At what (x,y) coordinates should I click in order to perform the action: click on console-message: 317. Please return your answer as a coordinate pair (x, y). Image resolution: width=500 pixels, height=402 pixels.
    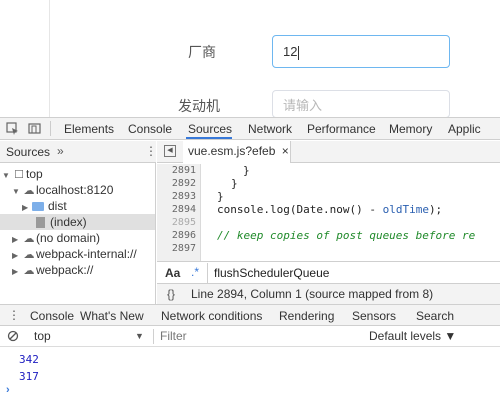
    Looking at the image, I should click on (29, 376).